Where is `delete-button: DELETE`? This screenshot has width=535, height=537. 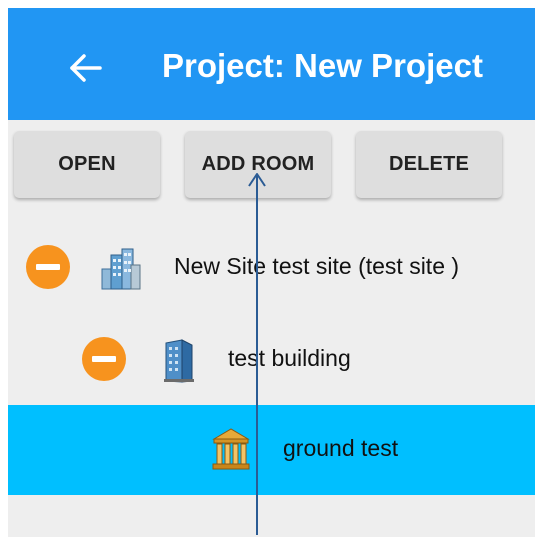
delete-button: DELETE is located at coordinates (429, 164).